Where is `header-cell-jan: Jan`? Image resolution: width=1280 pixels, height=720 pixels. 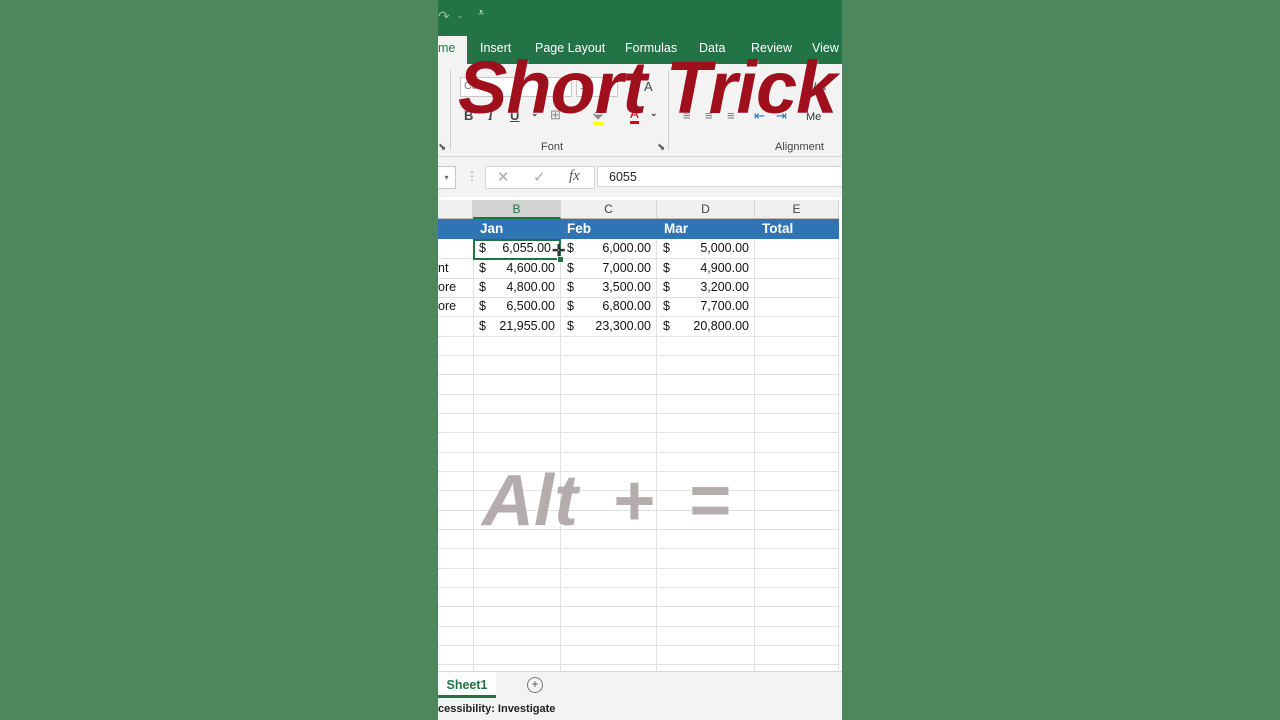
header-cell-jan: Jan is located at coordinates (491, 228).